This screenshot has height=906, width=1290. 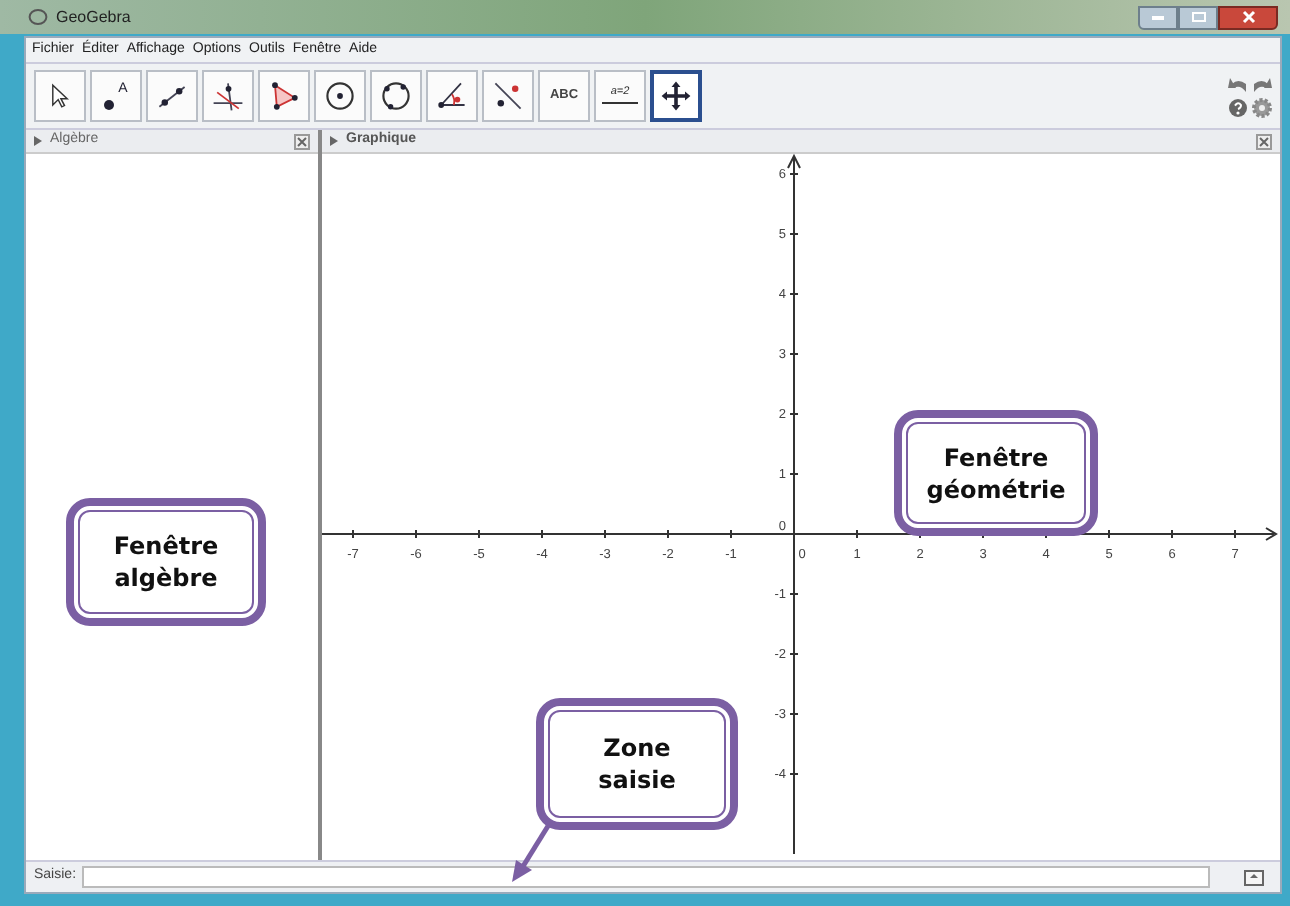 I want to click on redo-icon, so click(x=1262, y=84).